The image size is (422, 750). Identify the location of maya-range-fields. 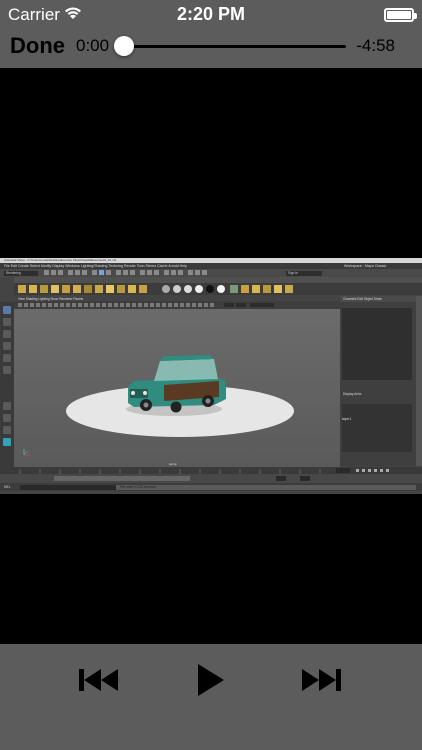
(281, 478).